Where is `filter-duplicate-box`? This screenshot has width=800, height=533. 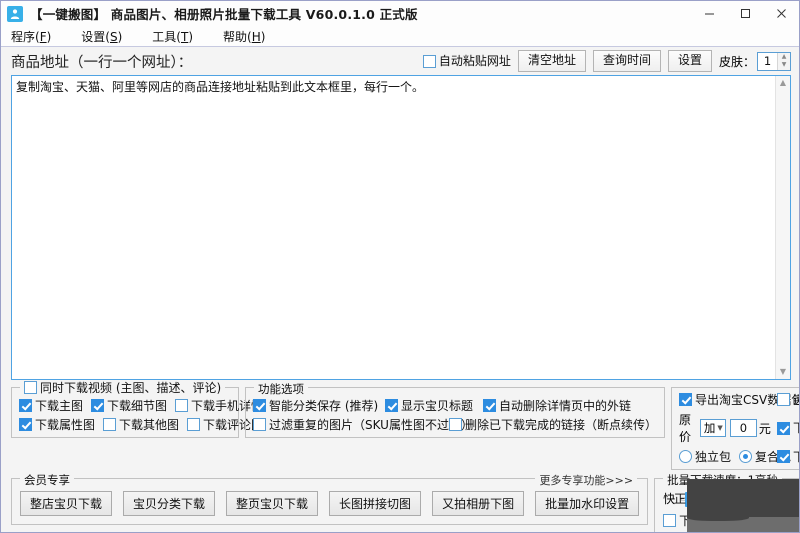 filter-duplicate-box is located at coordinates (259, 424).